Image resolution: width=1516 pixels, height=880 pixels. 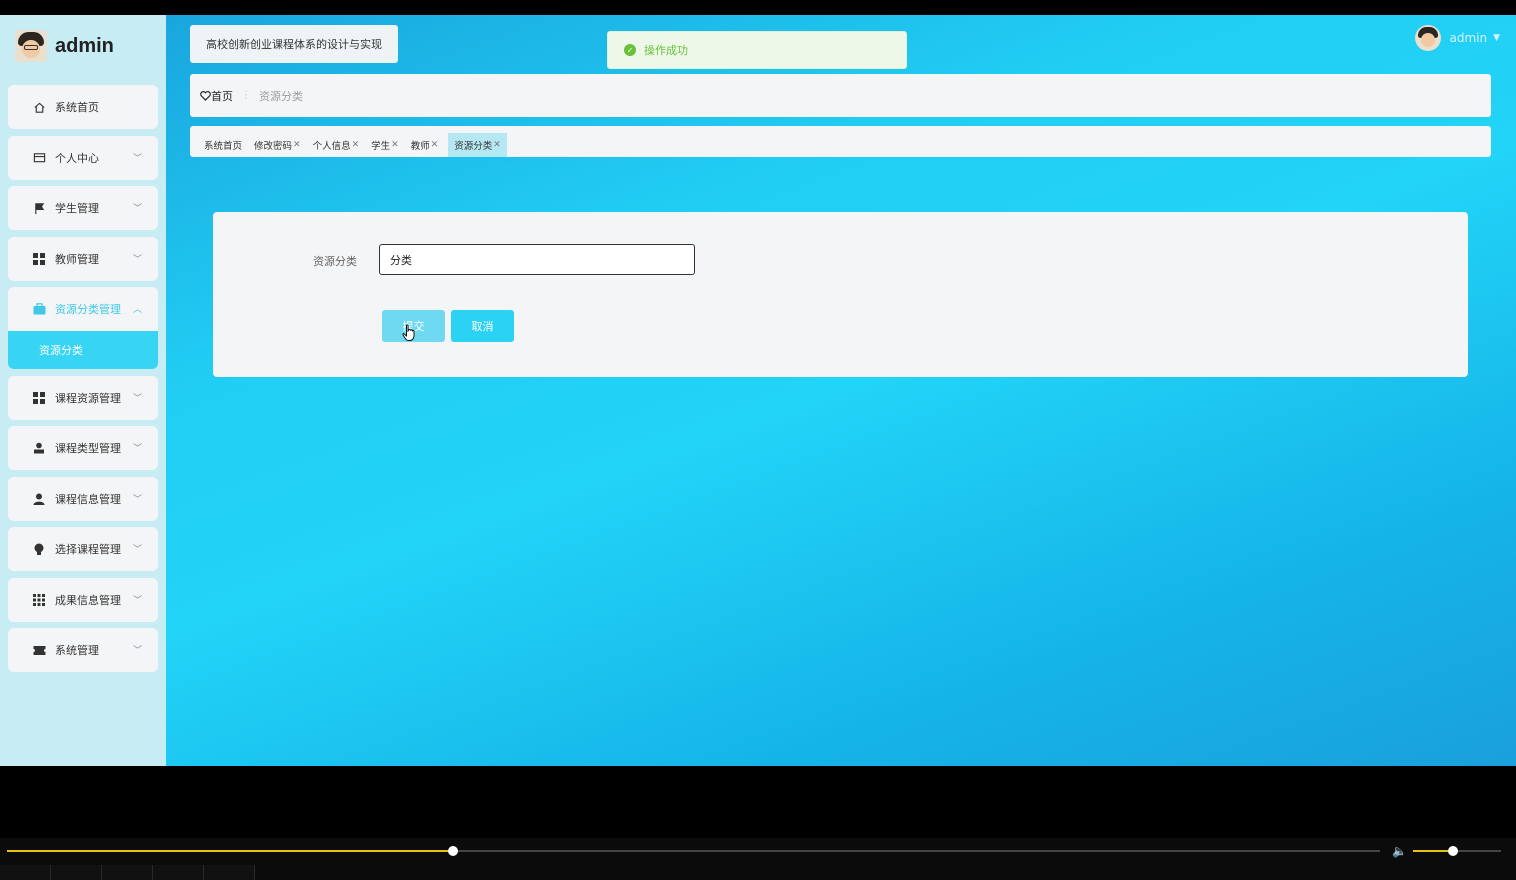 What do you see at coordinates (222, 96) in the screenshot?
I see `breadcrumb-home-label: 首页` at bounding box center [222, 96].